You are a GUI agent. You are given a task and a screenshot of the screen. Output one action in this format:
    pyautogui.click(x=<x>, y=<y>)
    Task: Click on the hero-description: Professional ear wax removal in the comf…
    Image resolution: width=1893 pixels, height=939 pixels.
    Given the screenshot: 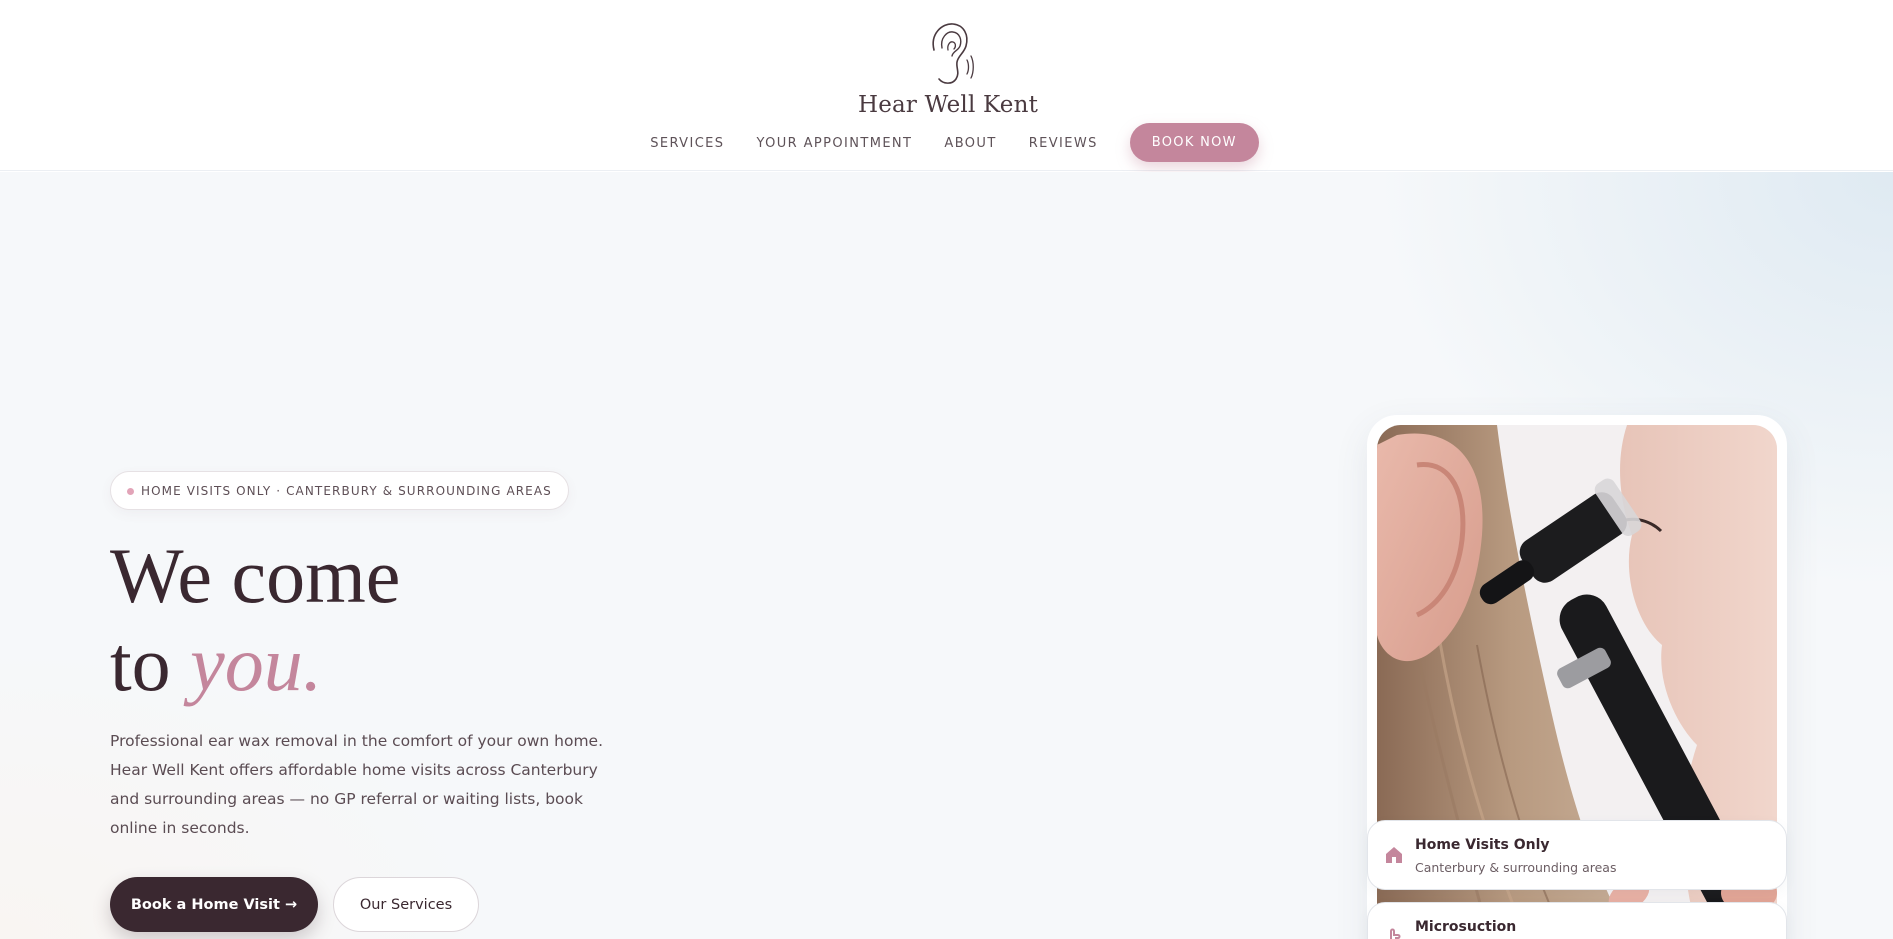 What is the action you would take?
    pyautogui.click(x=357, y=784)
    